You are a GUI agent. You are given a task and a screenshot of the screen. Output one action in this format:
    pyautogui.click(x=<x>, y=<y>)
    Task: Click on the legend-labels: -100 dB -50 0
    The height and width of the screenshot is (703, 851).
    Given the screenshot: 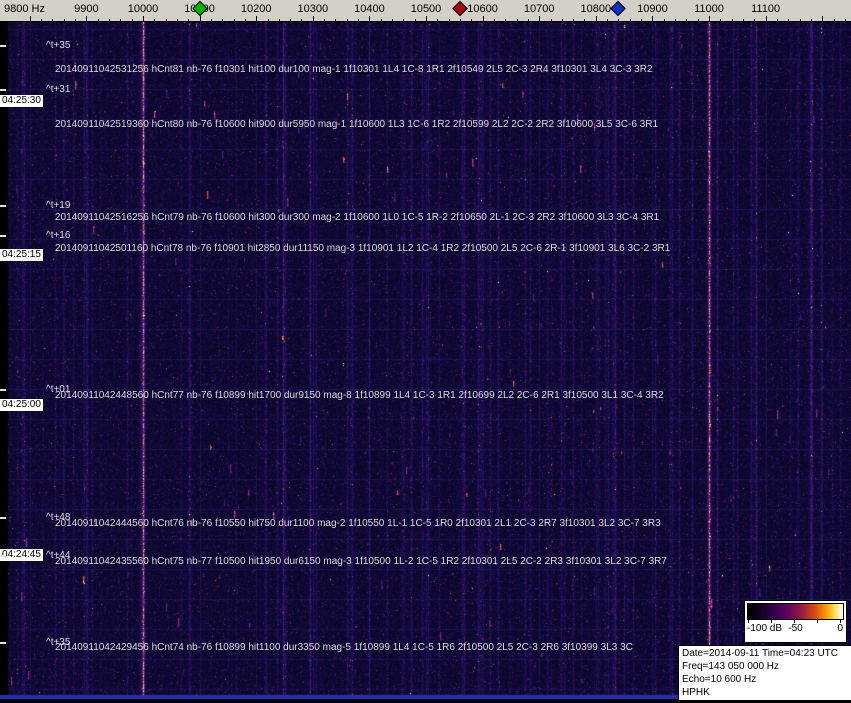 What is the action you would take?
    pyautogui.click(x=795, y=630)
    